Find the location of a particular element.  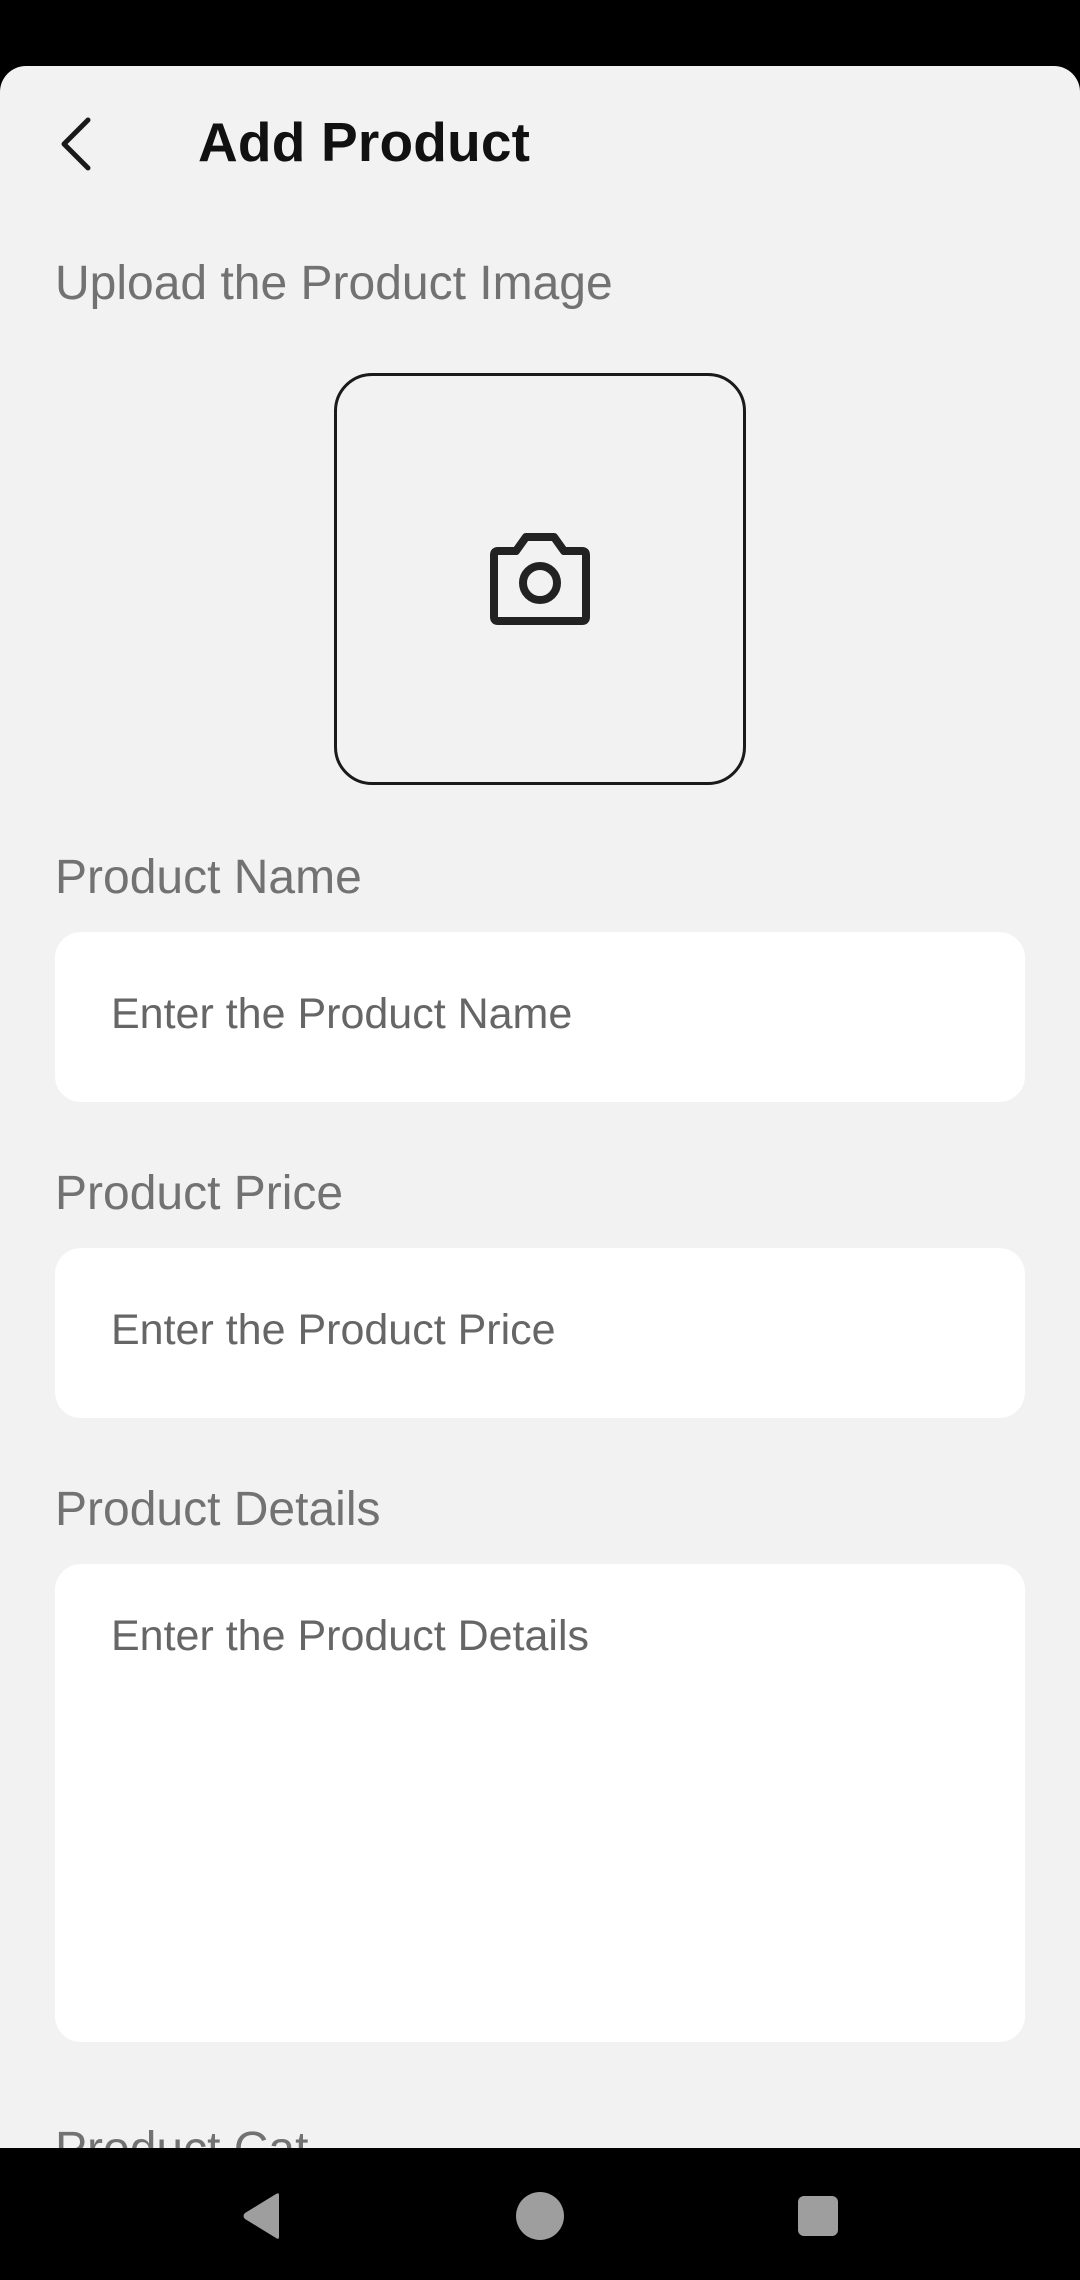

back-button is located at coordinates (76, 144).